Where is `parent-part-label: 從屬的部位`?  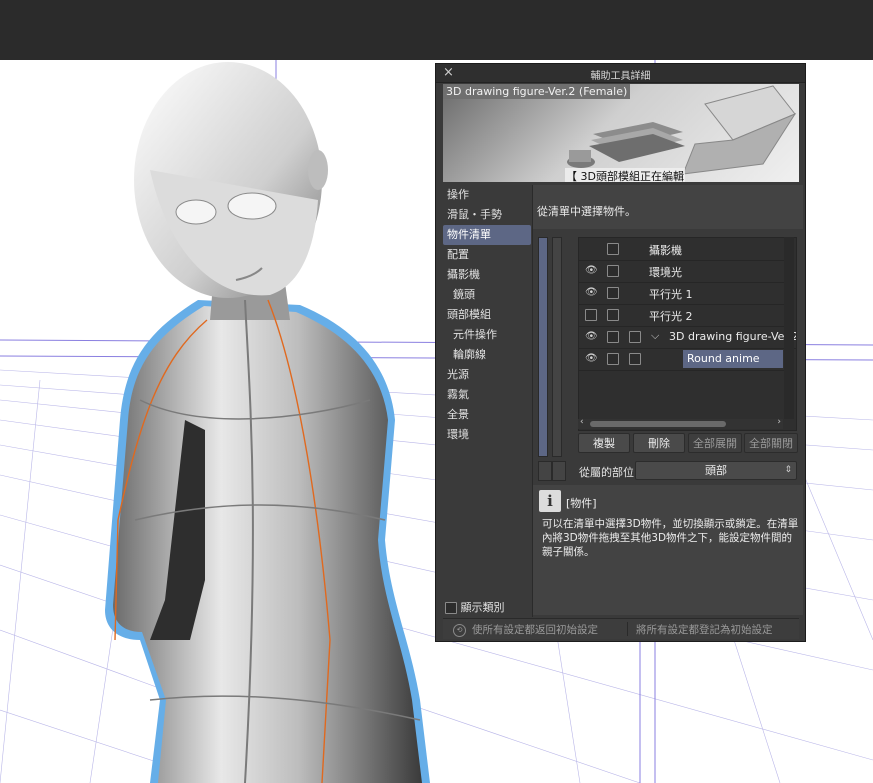
parent-part-label: 從屬的部位 is located at coordinates (606, 472).